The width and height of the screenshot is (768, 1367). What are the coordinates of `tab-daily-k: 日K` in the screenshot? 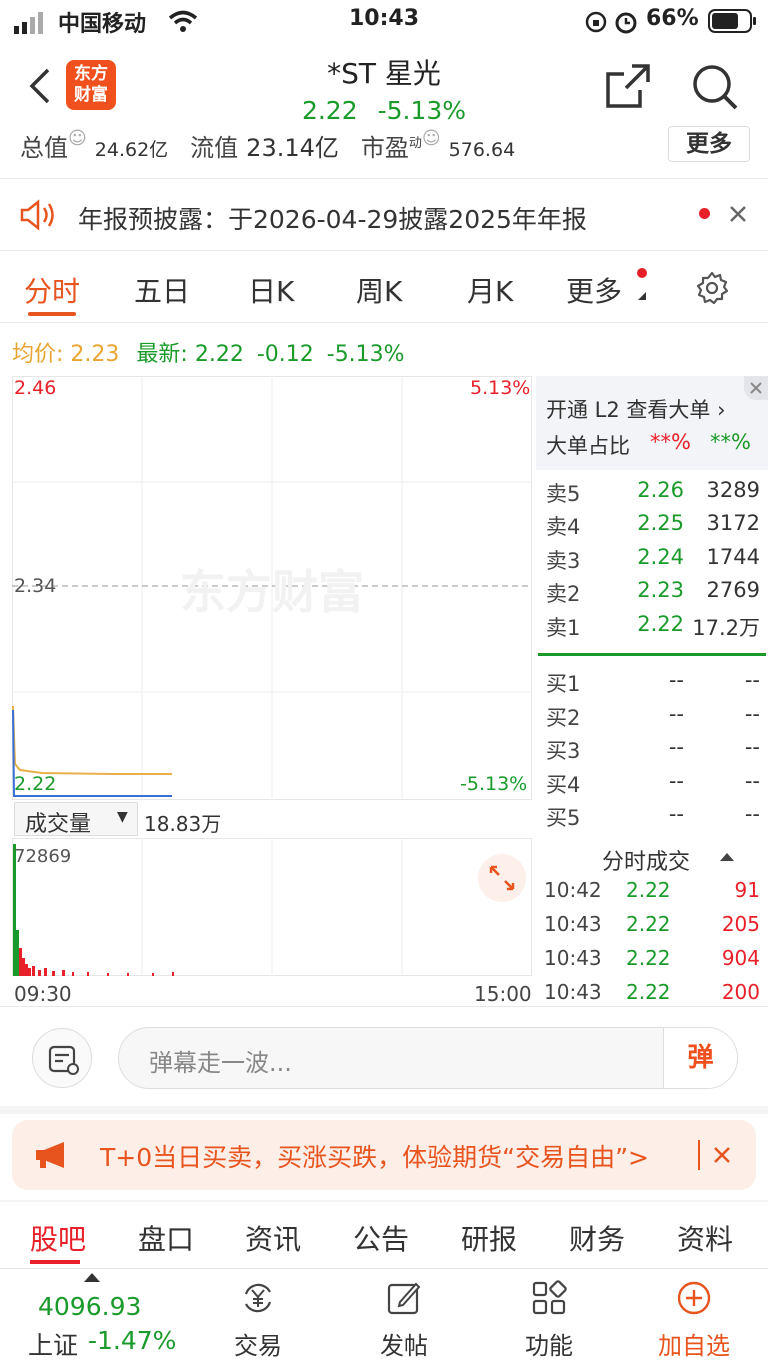 It's located at (271, 290).